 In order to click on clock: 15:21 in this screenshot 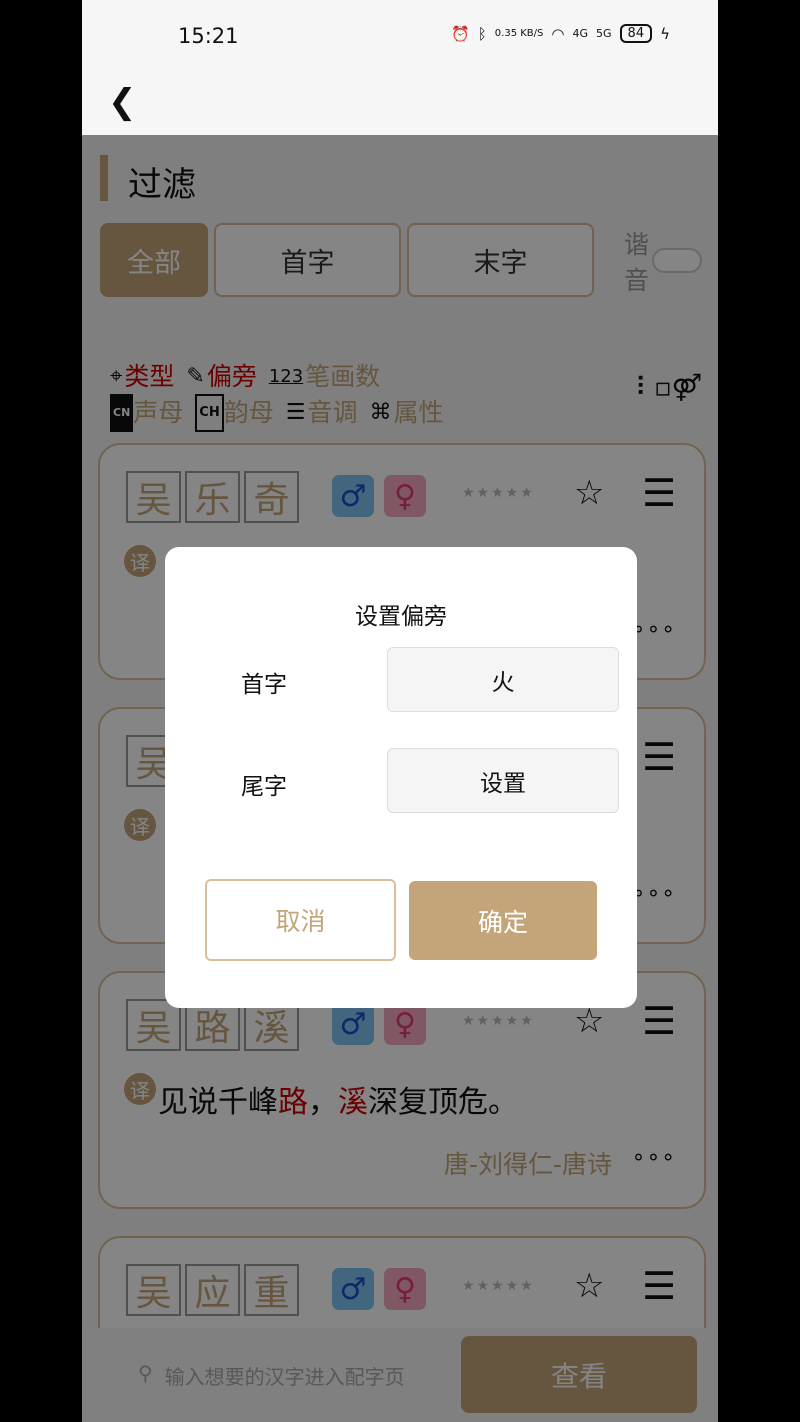, I will do `click(208, 36)`.